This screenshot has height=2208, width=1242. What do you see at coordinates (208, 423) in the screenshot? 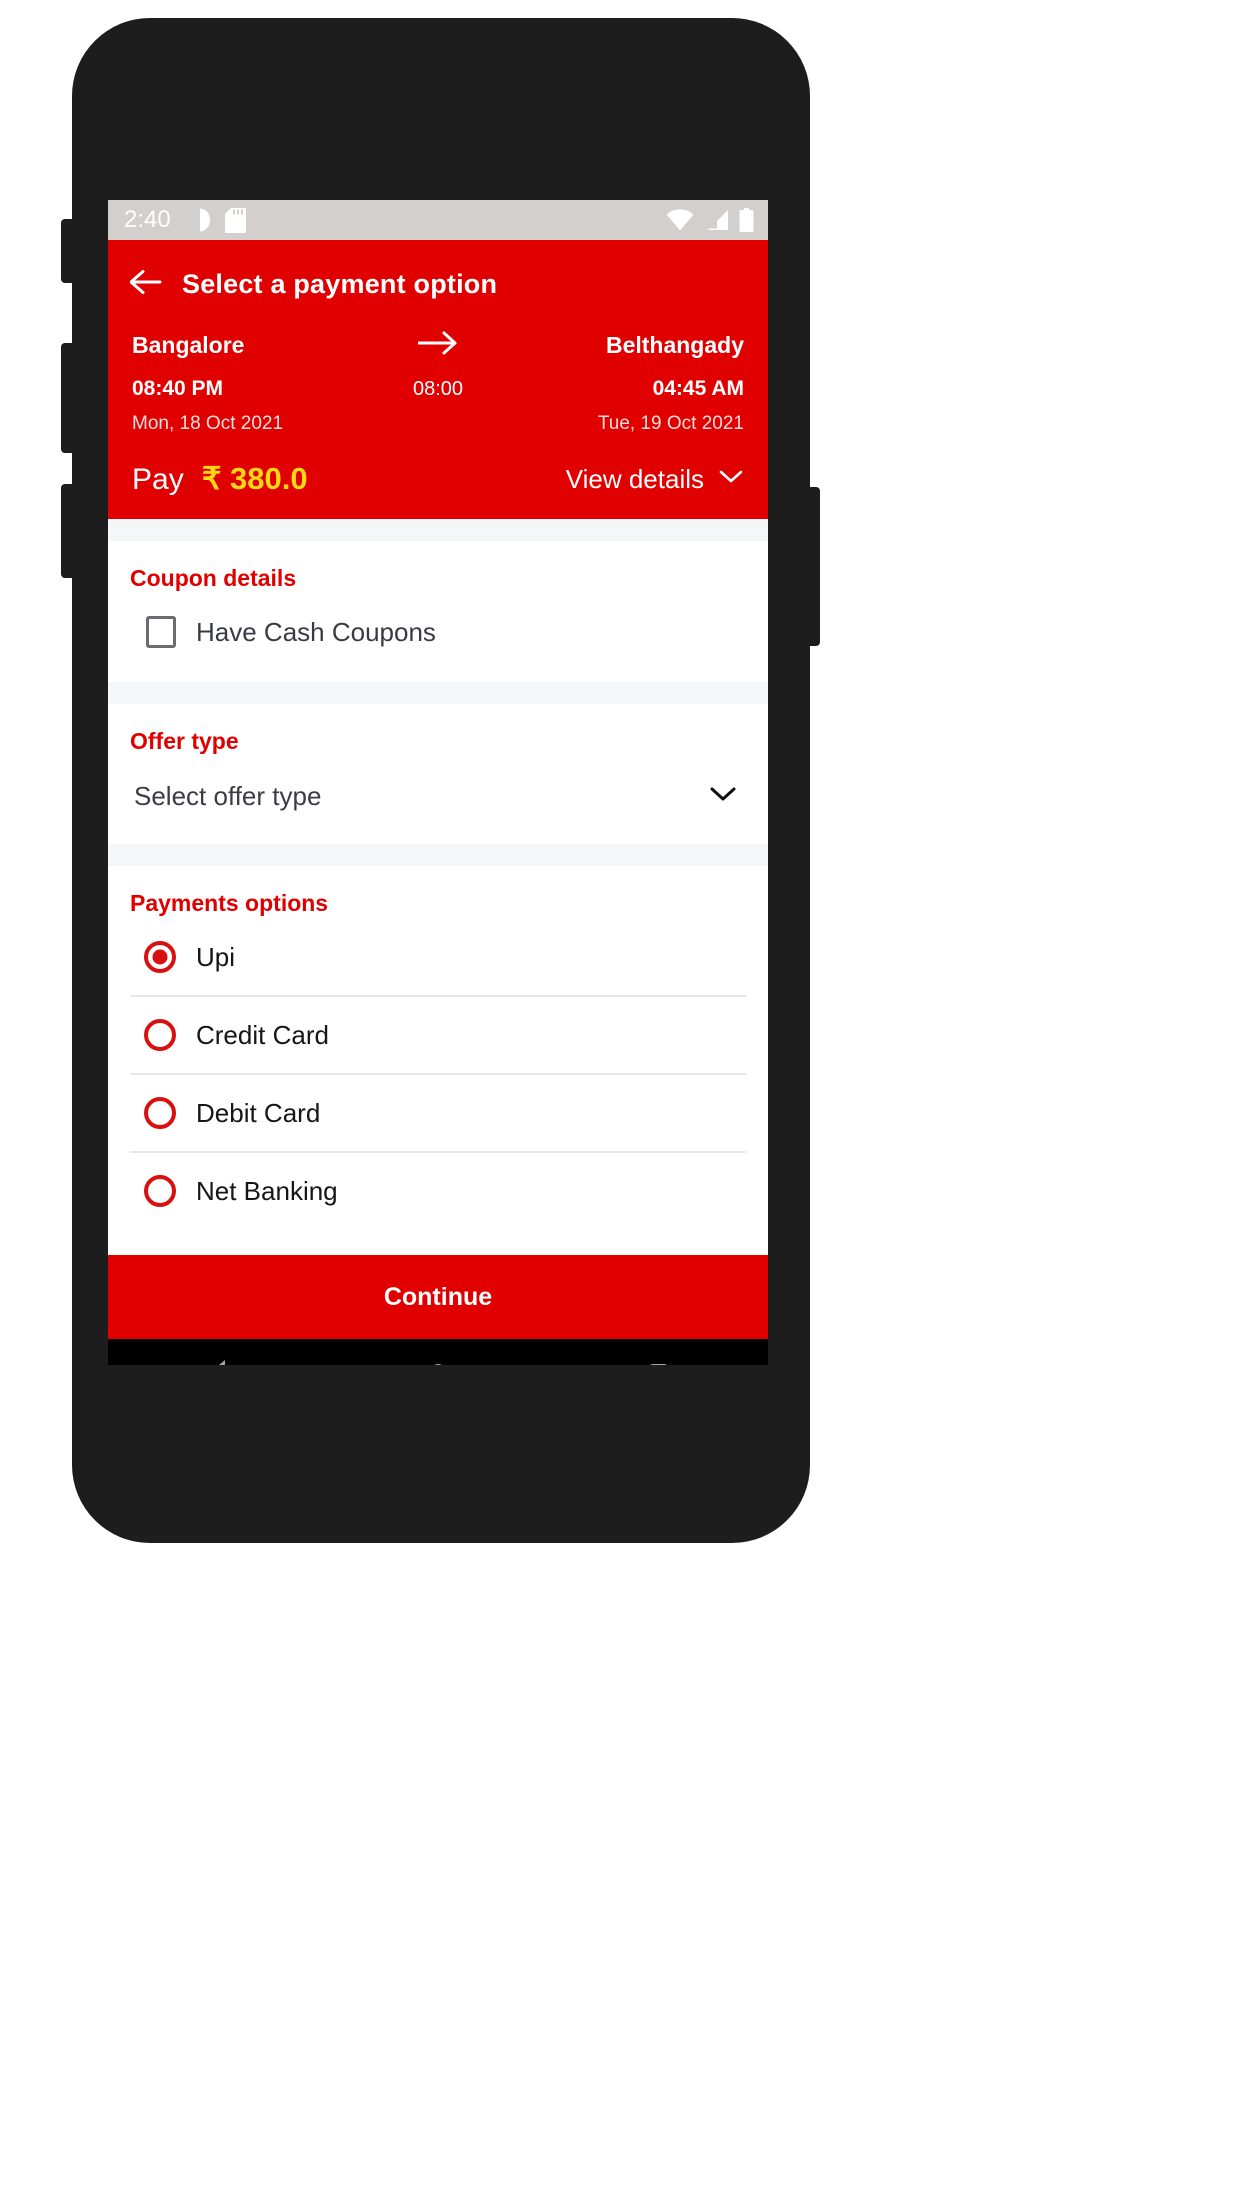
I see `departure-date: Mon, 18 Oct 2021` at bounding box center [208, 423].